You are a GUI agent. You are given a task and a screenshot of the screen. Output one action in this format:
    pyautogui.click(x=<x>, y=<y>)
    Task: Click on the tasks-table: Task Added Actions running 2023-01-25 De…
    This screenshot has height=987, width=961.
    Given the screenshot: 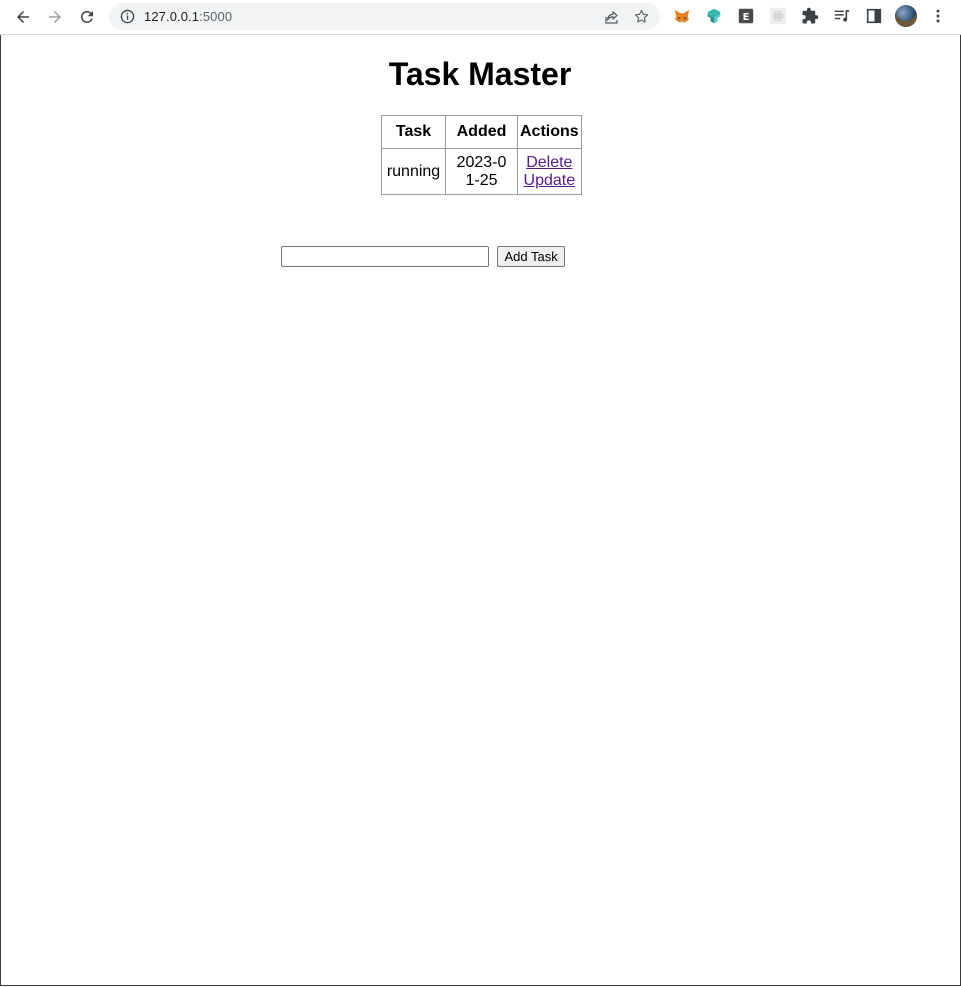 What is the action you would take?
    pyautogui.click(x=481, y=155)
    